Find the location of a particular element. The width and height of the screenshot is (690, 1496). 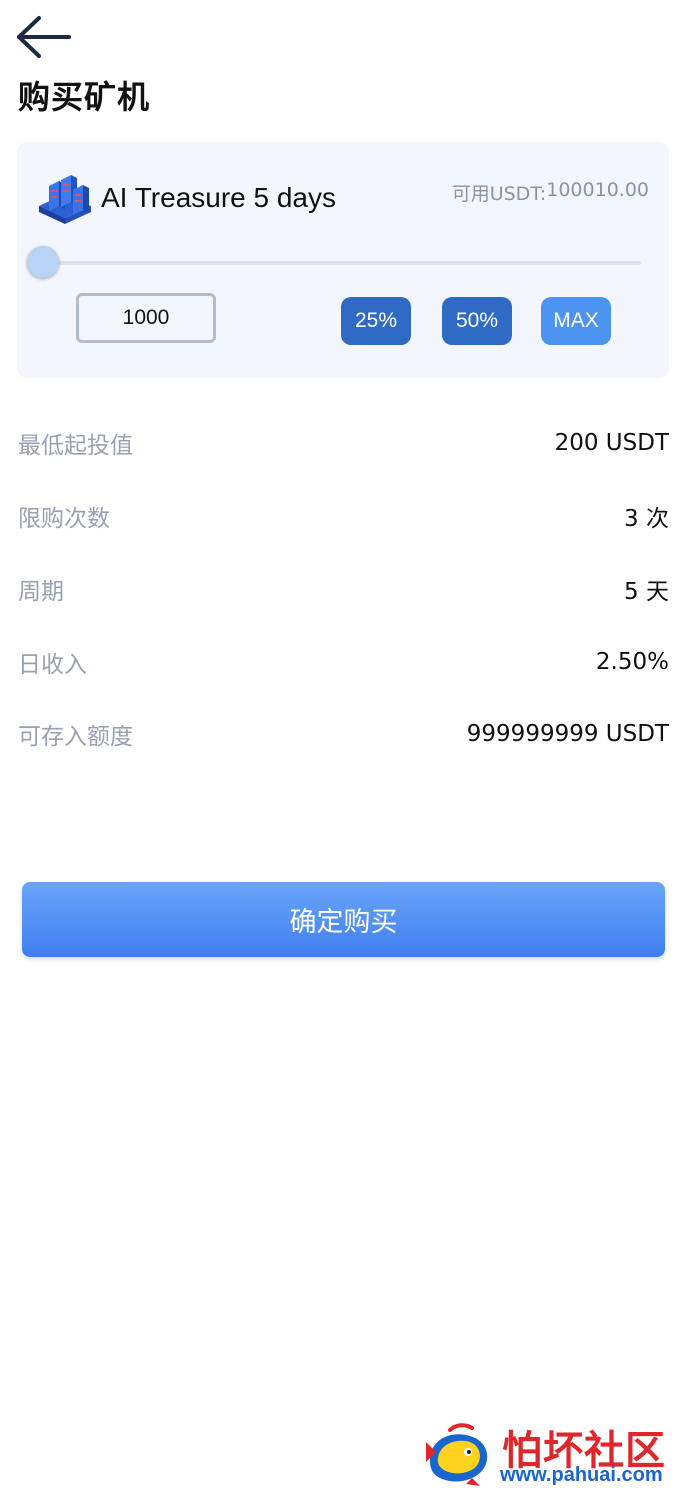

back-button is located at coordinates (43, 37).